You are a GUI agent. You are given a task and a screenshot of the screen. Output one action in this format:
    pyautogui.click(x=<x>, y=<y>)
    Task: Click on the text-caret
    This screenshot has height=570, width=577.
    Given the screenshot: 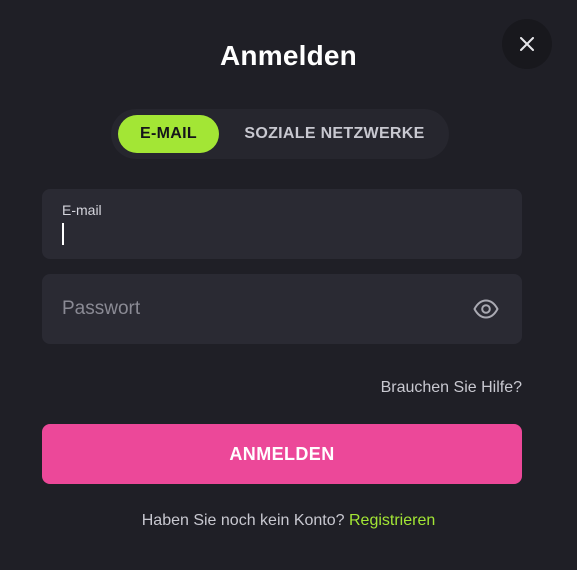 What is the action you would take?
    pyautogui.click(x=63, y=234)
    